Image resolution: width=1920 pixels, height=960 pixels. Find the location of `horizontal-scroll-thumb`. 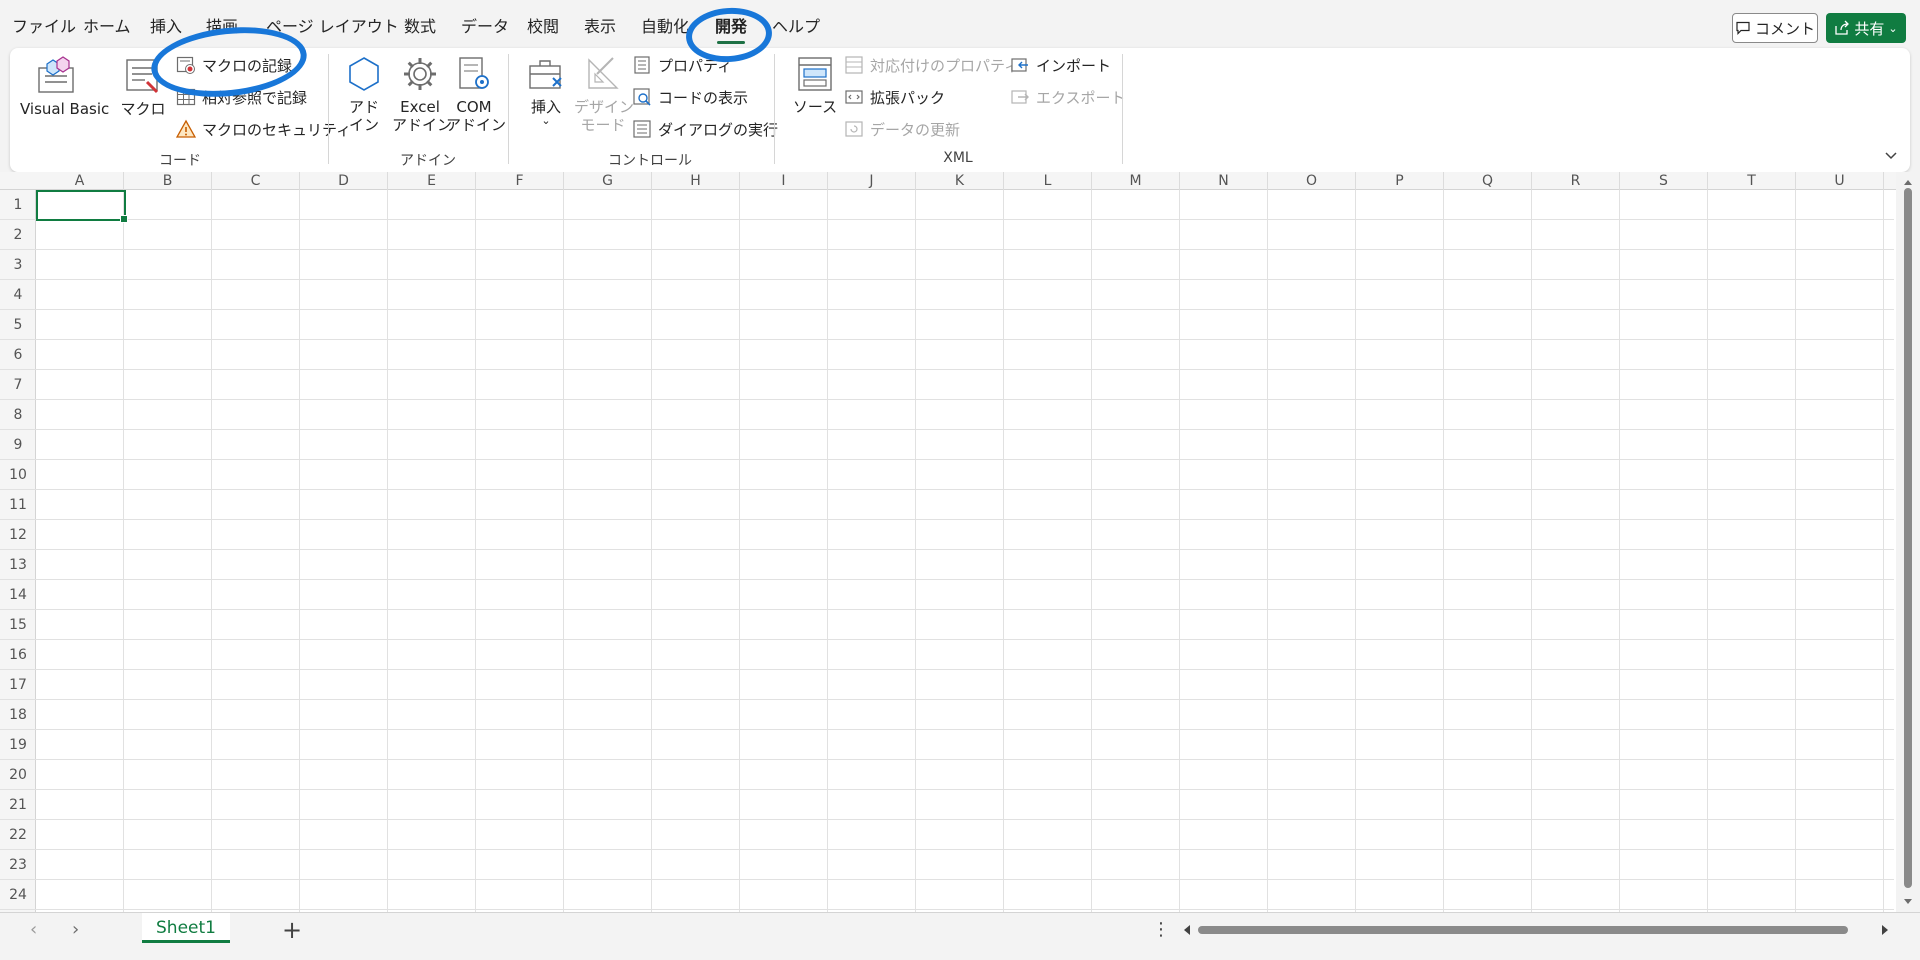

horizontal-scroll-thumb is located at coordinates (1523, 930).